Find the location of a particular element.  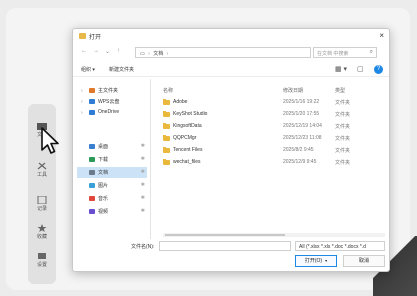

sidebar-item-label: 文档 is located at coordinates (103, 173).